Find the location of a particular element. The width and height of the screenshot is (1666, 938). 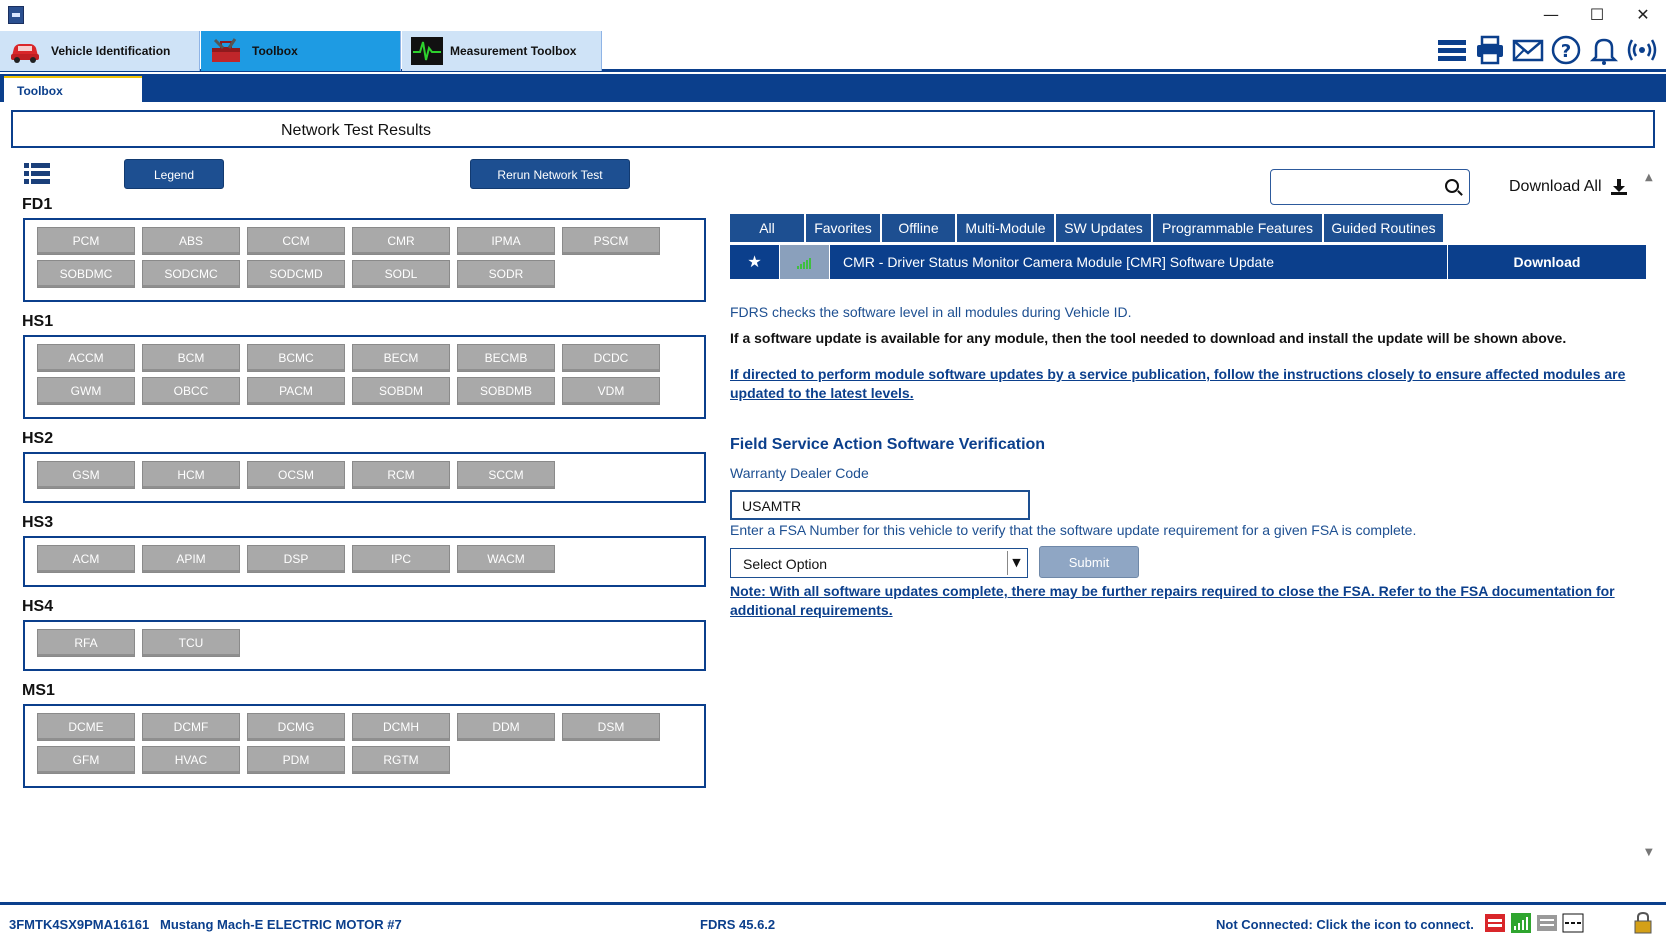

filter-tab-offline: Offline is located at coordinates (919, 228).